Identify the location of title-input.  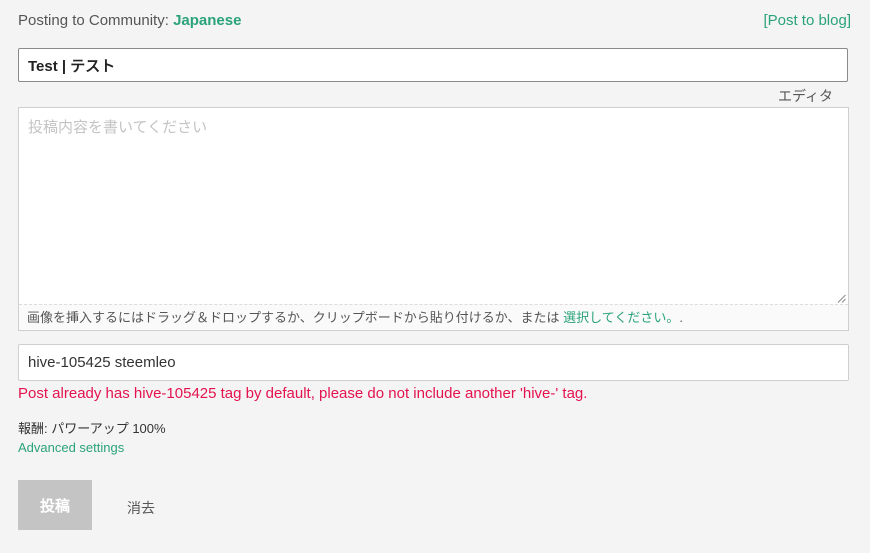
(433, 65).